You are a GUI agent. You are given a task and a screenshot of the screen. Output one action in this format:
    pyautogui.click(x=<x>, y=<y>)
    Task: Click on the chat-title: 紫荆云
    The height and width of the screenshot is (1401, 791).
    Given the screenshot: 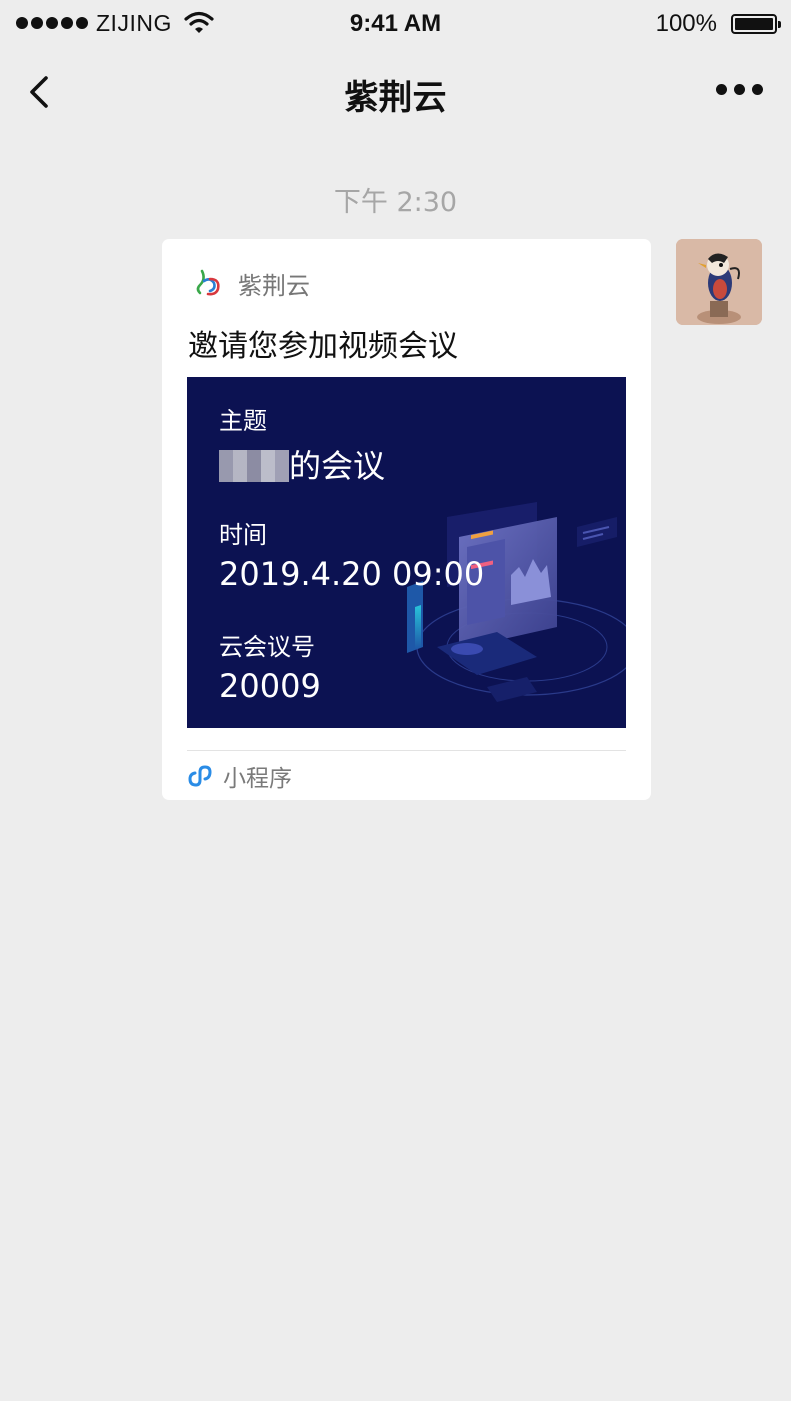 What is the action you would take?
    pyautogui.click(x=395, y=98)
    